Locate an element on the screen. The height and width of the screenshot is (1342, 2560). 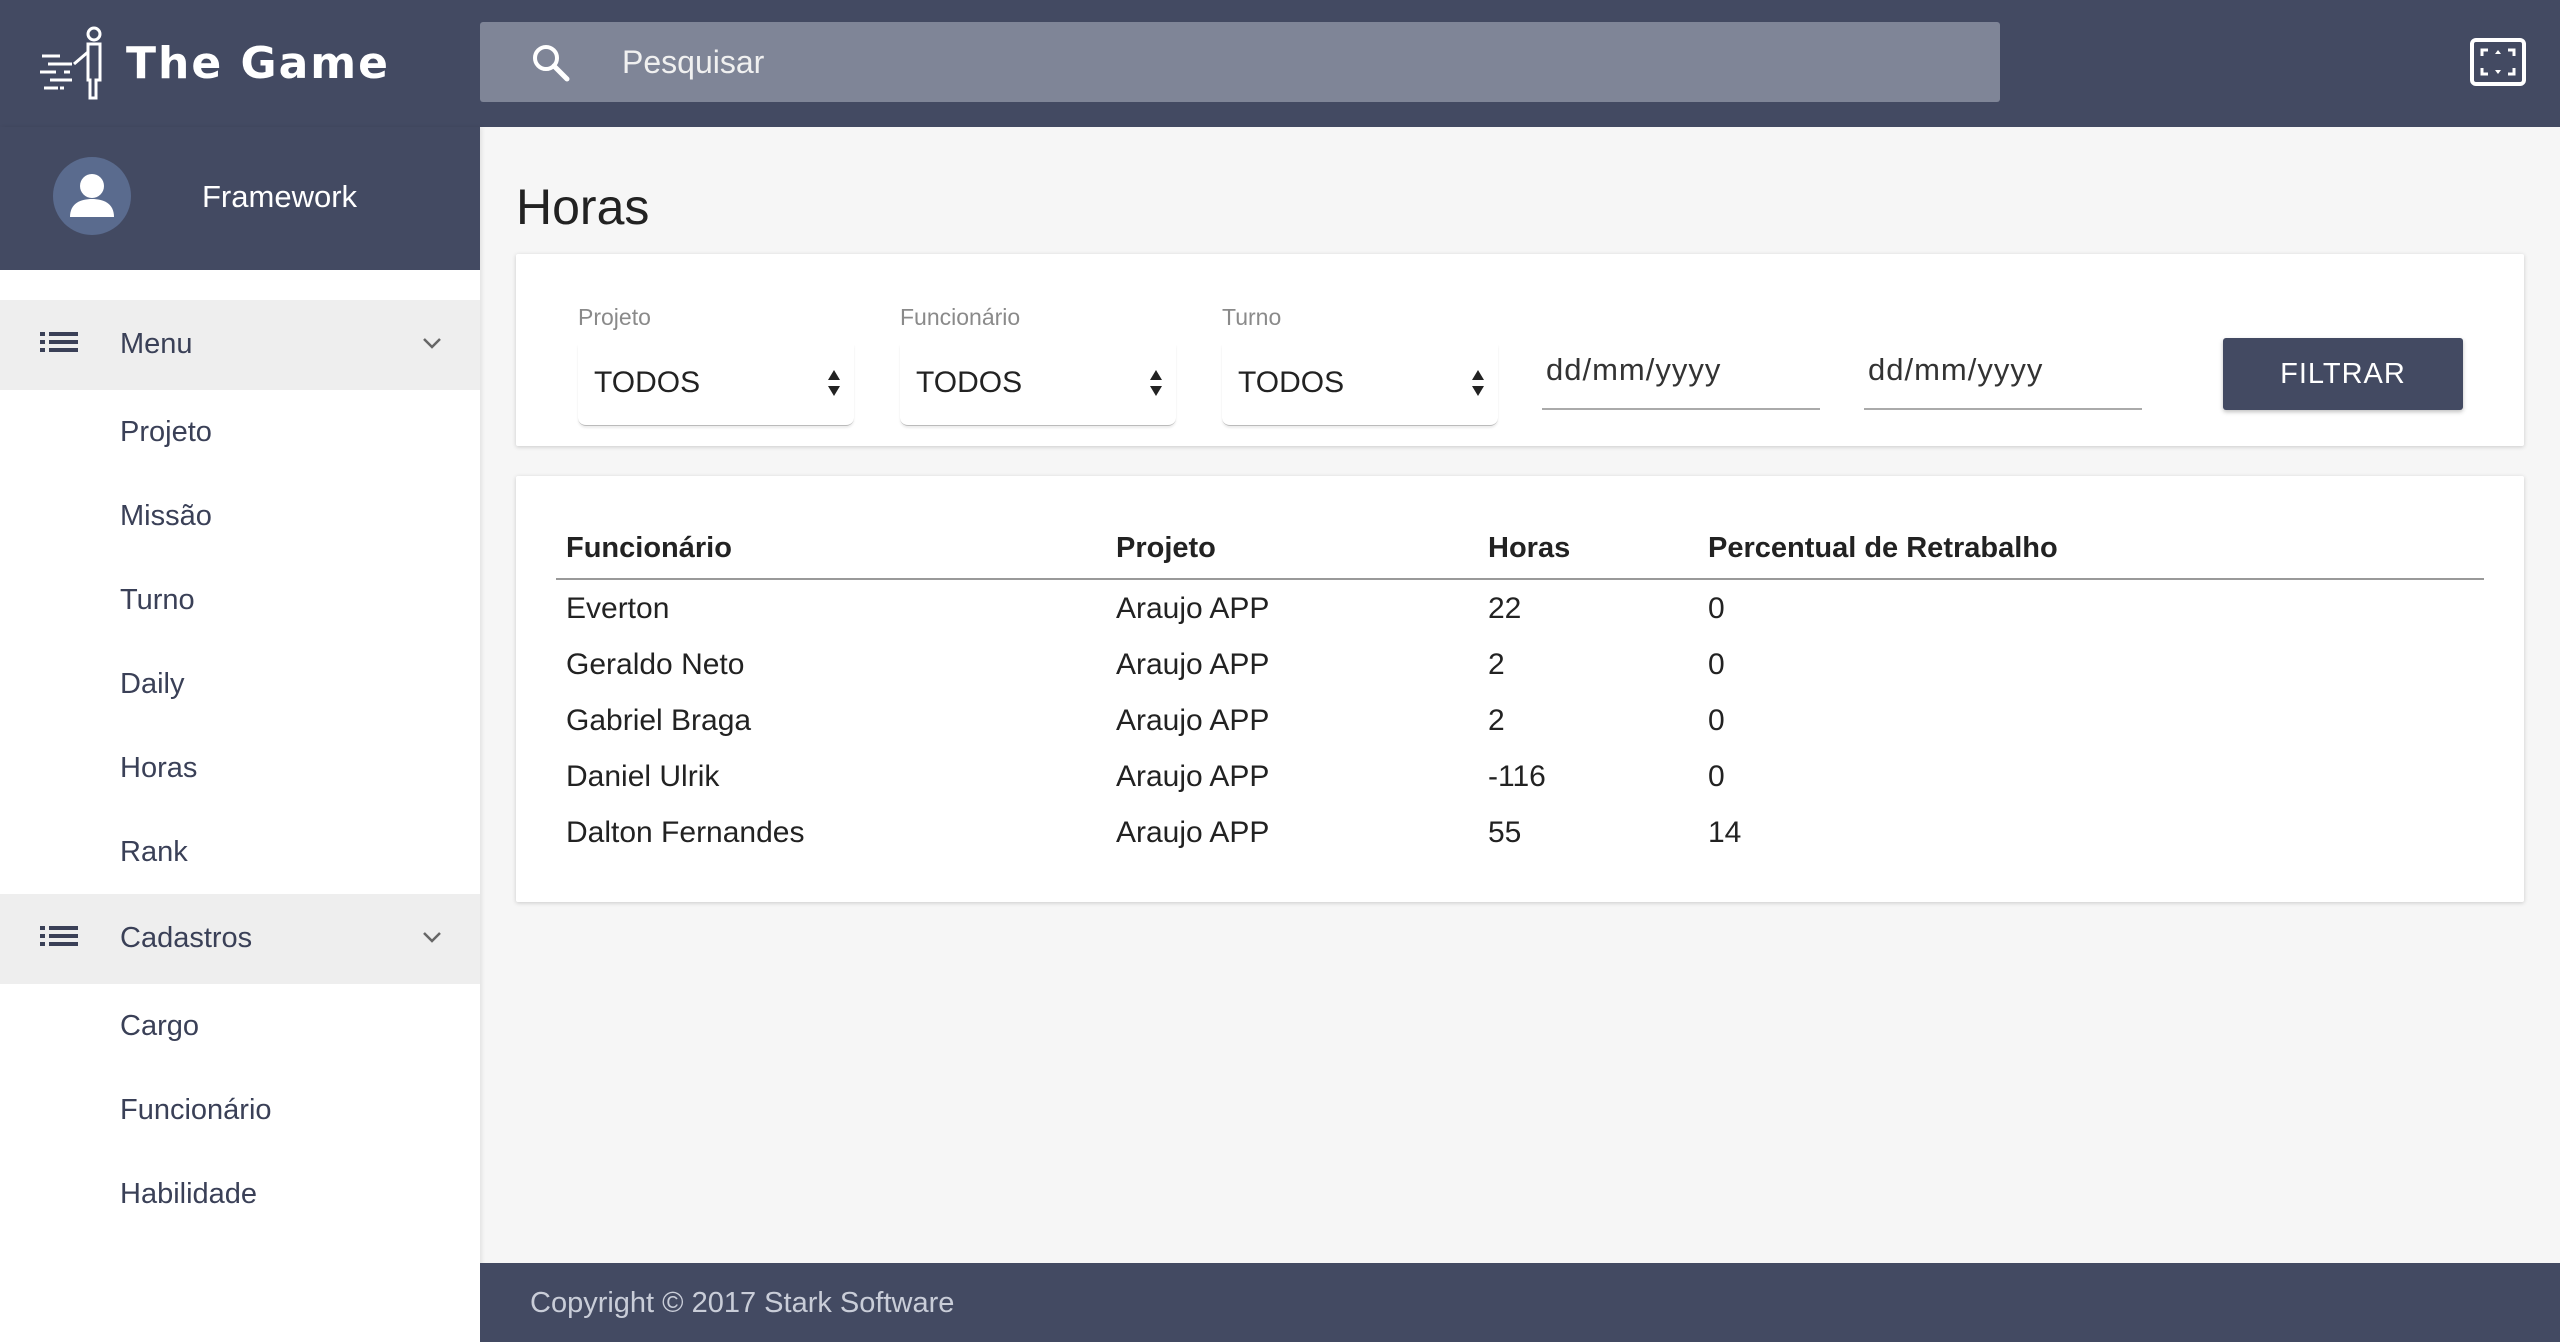
sidebar-item-cargo: Cargo is located at coordinates (159, 1026).